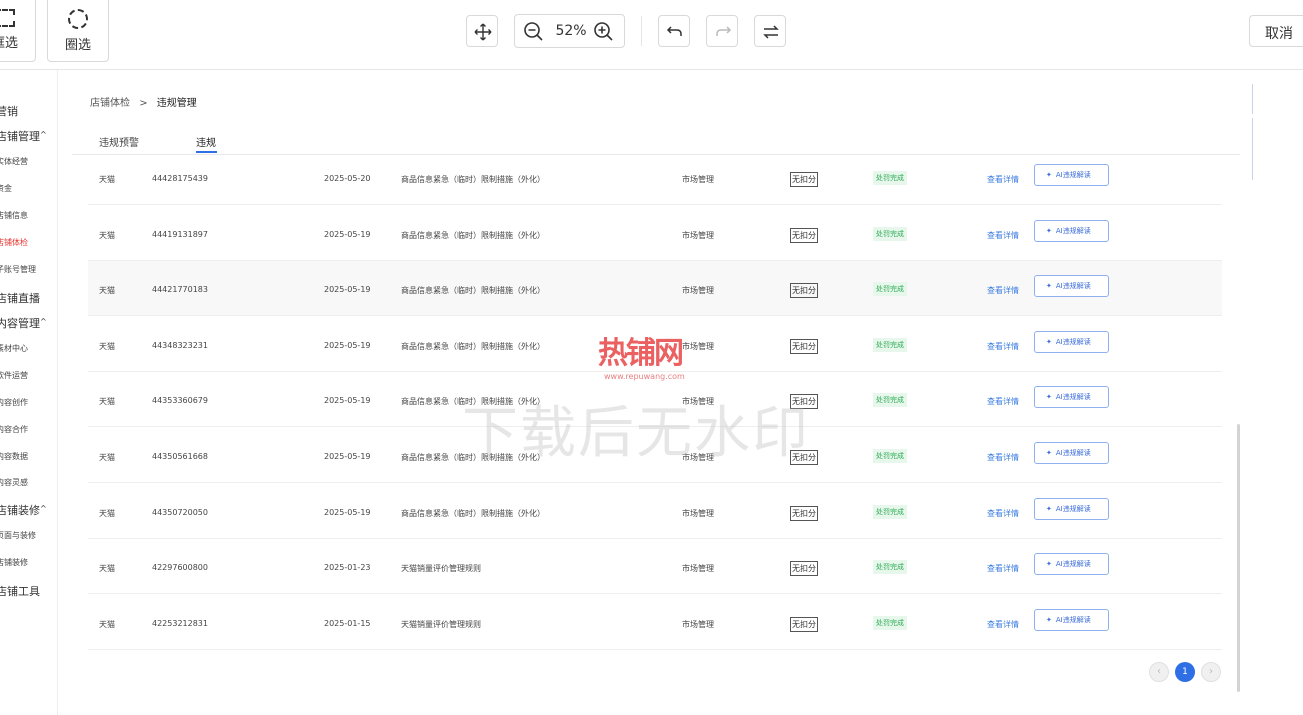 Image resolution: width=1303 pixels, height=715 pixels. I want to click on sidebar-item-data: 内容数据, so click(14, 456).